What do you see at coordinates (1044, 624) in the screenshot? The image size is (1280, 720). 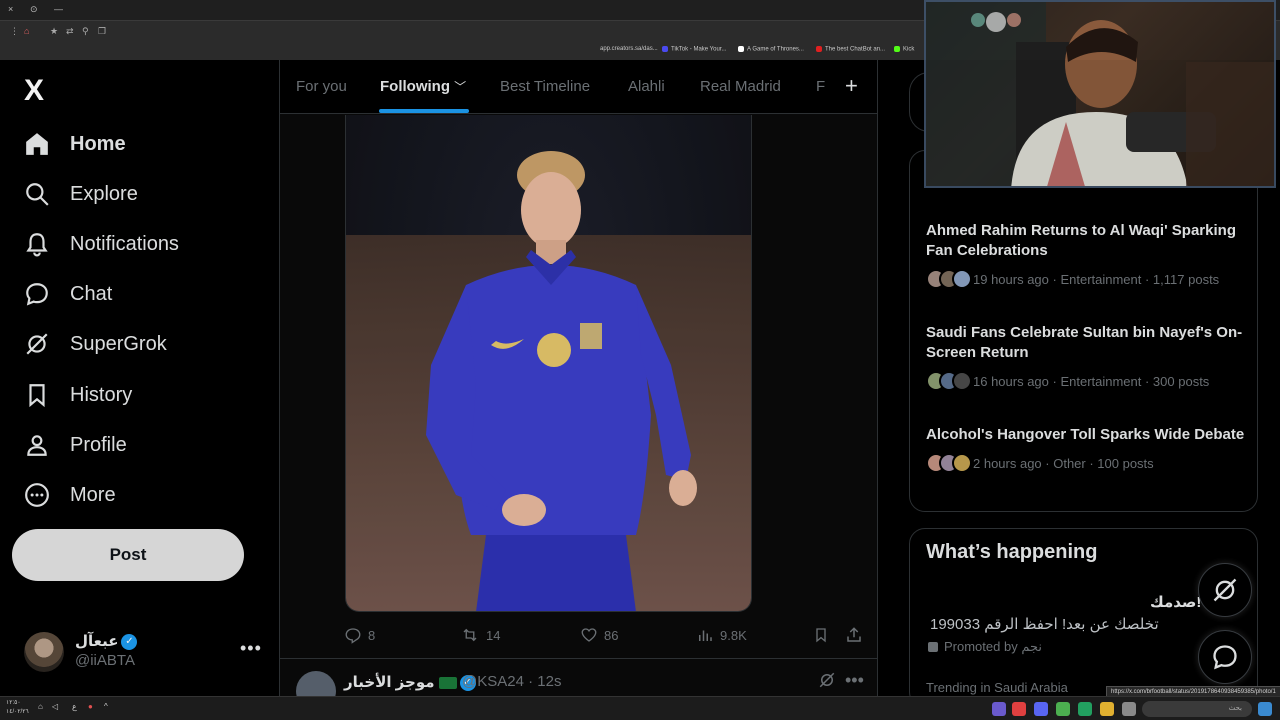 I see `promo-text: تخلصك عن بعد! احفظ الرقم 199033` at bounding box center [1044, 624].